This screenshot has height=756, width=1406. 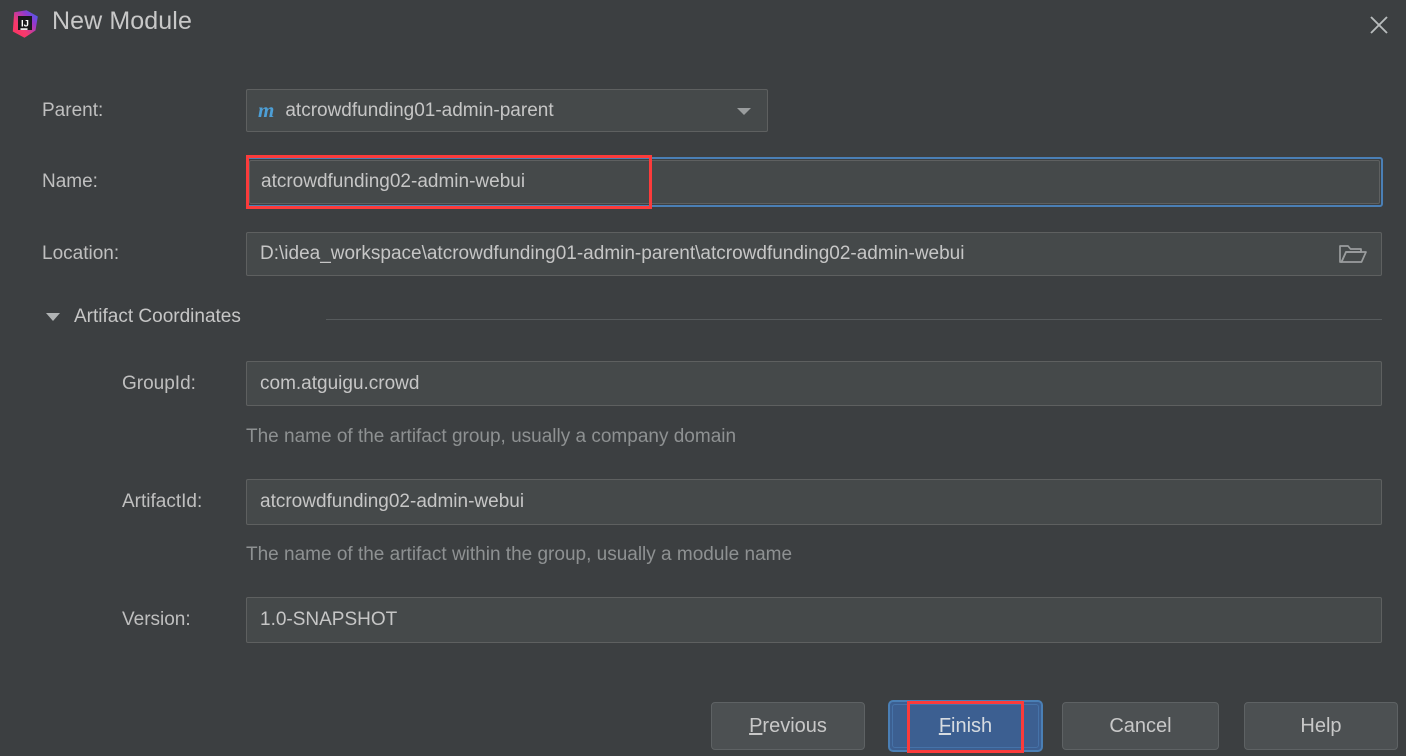 I want to click on groupid-input: com.atguigu.crowd, so click(x=814, y=383).